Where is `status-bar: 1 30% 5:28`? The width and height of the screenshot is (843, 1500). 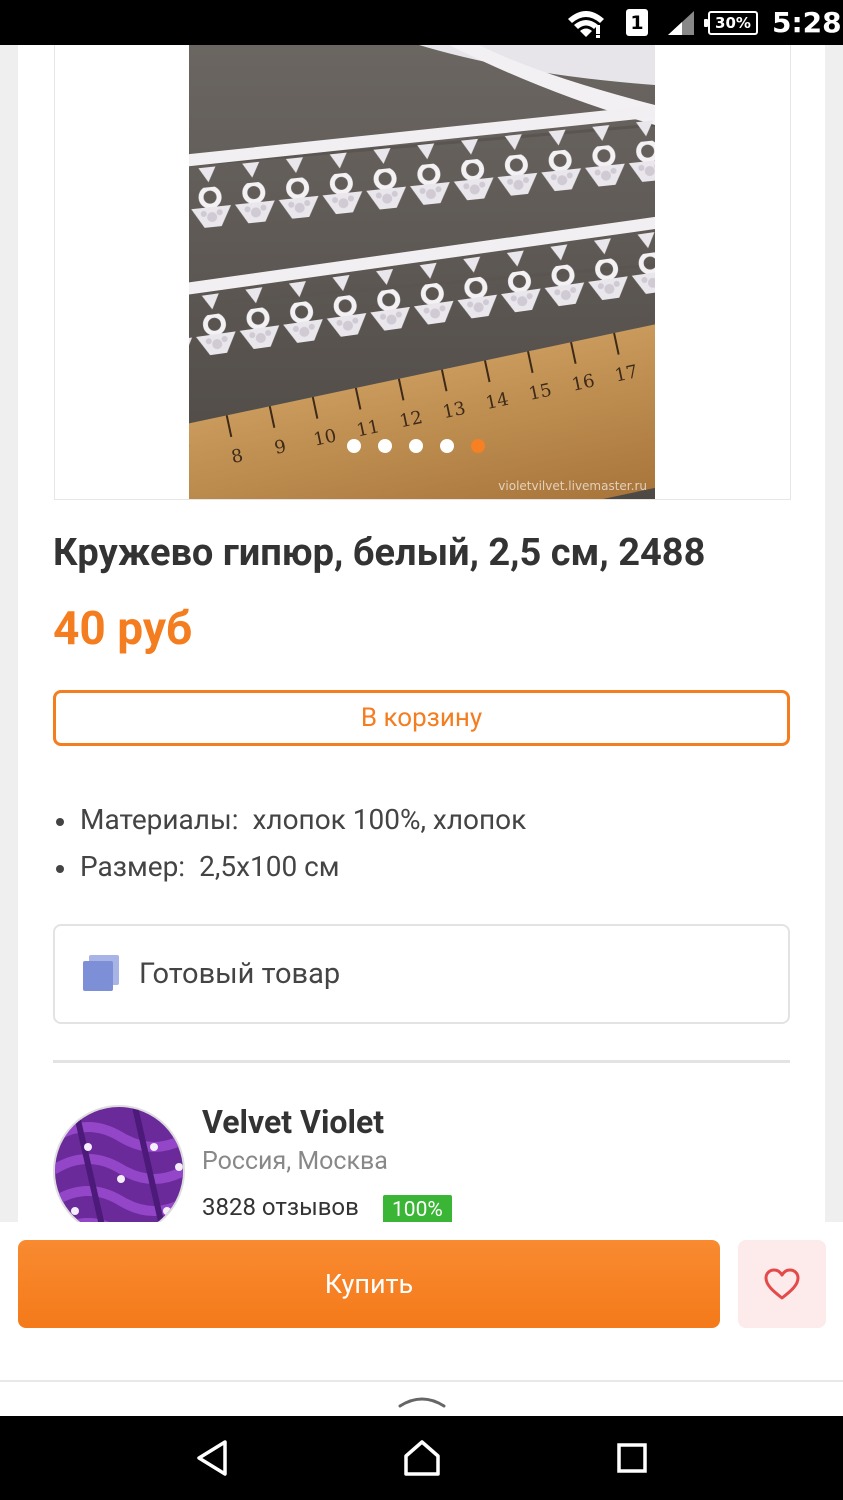
status-bar: 1 30% 5:28 is located at coordinates (421, 22).